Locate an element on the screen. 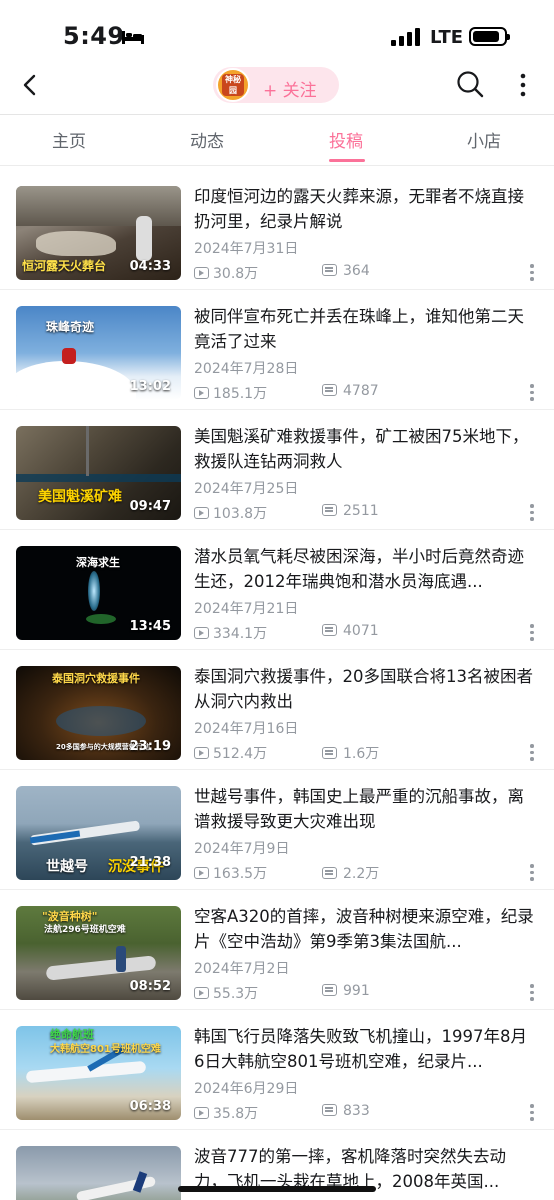 This screenshot has width=554, height=1200. avatar: 神秘园 is located at coordinates (233, 85).